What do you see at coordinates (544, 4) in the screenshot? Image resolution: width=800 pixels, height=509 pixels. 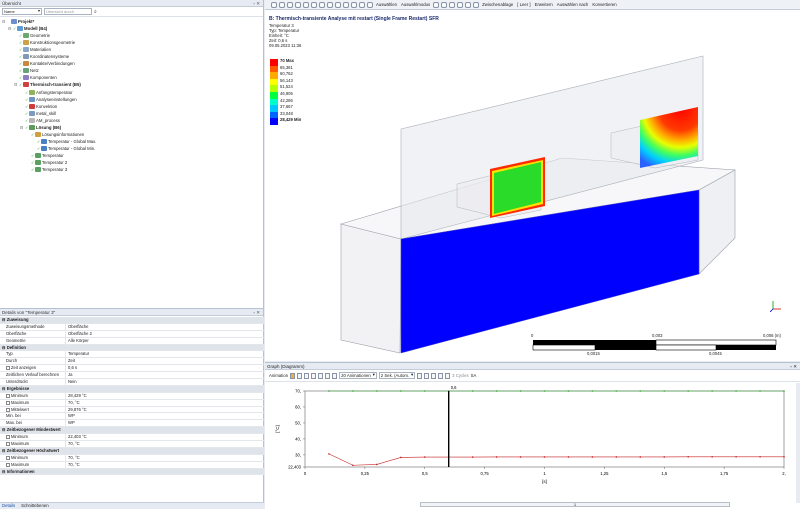 I see `erweitern-button: Erweitern` at bounding box center [544, 4].